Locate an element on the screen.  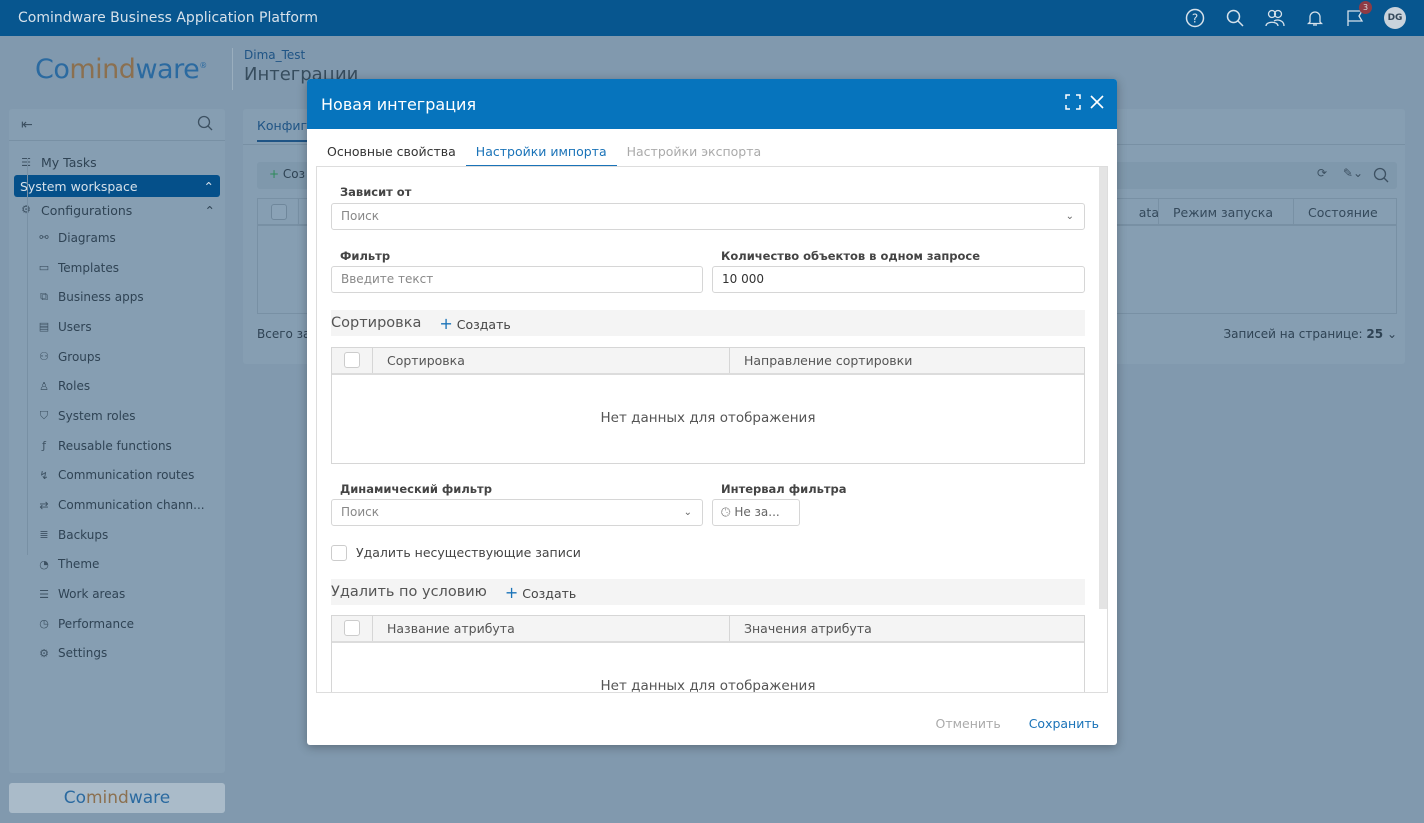
gears-icon: ⚙ is located at coordinates (26, 209).